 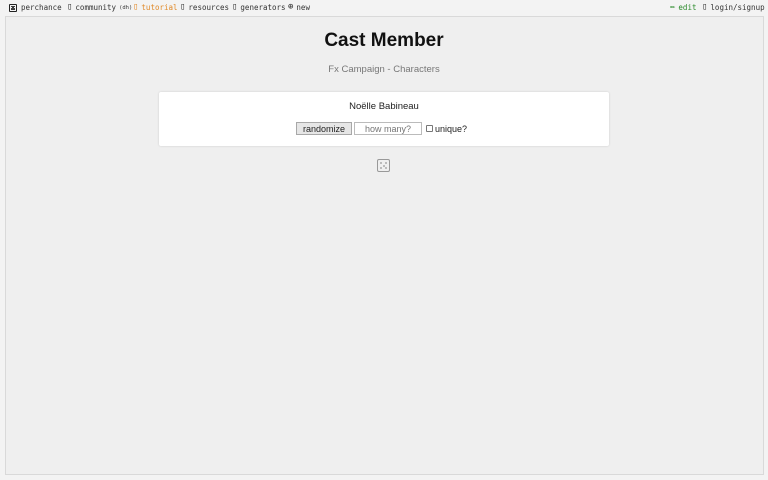 I want to click on nav-perchance-link: perchance, so click(x=35, y=7).